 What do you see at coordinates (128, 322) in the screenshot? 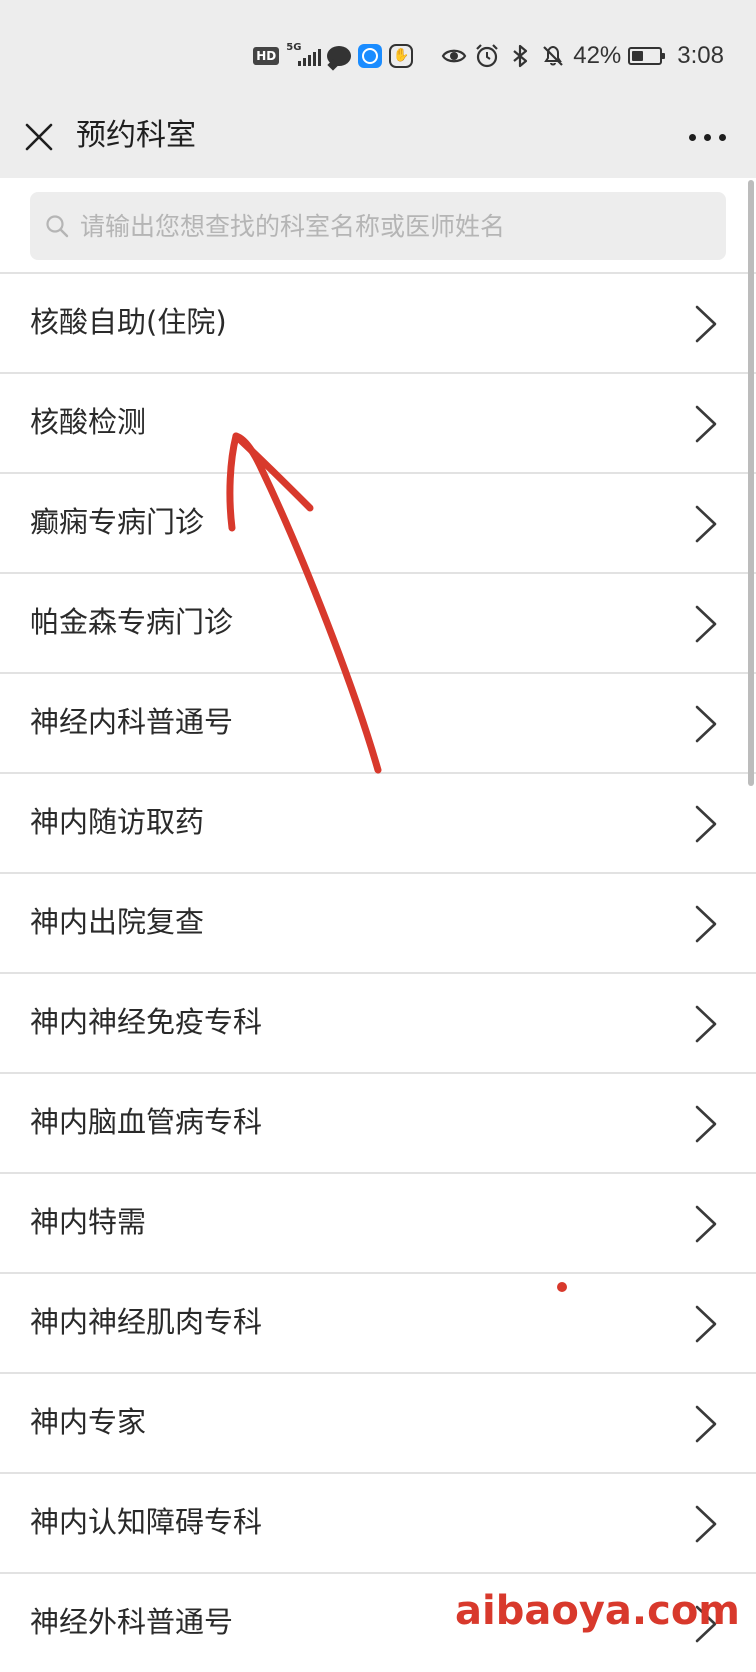
I see `department-label: 核酸自助(住院)` at bounding box center [128, 322].